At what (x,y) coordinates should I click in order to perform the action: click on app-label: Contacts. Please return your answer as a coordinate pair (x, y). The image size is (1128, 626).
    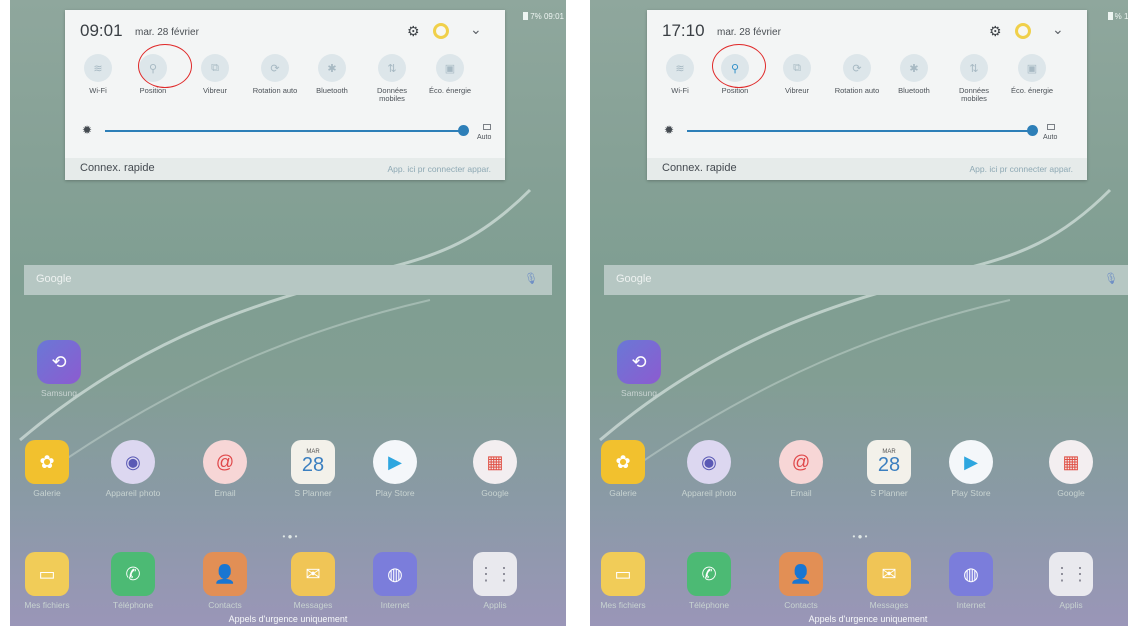
    Looking at the image, I should click on (225, 605).